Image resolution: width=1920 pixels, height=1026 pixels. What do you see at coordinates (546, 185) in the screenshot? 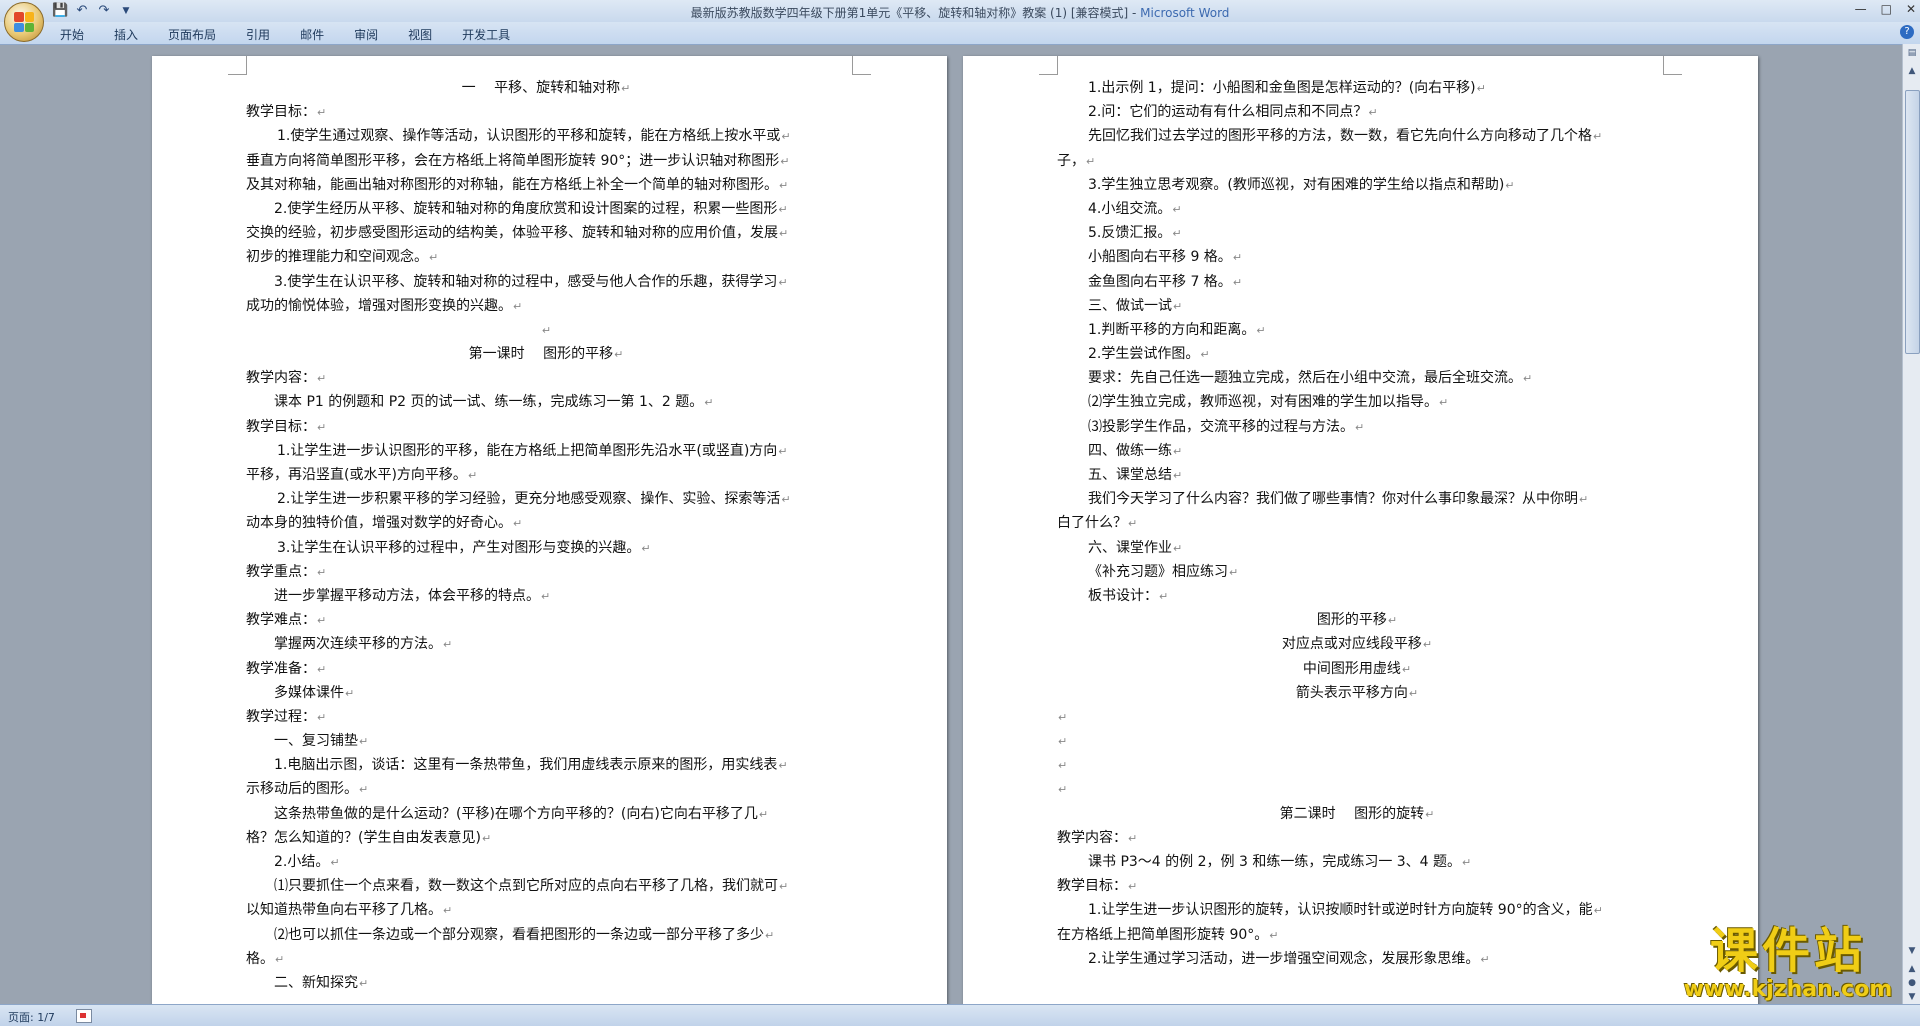
I see `paragraph: 及其对称轴，能画出轴对称图形的对称轴，能在方格纸上补全一个简单的轴对称图形。↵` at bounding box center [546, 185].